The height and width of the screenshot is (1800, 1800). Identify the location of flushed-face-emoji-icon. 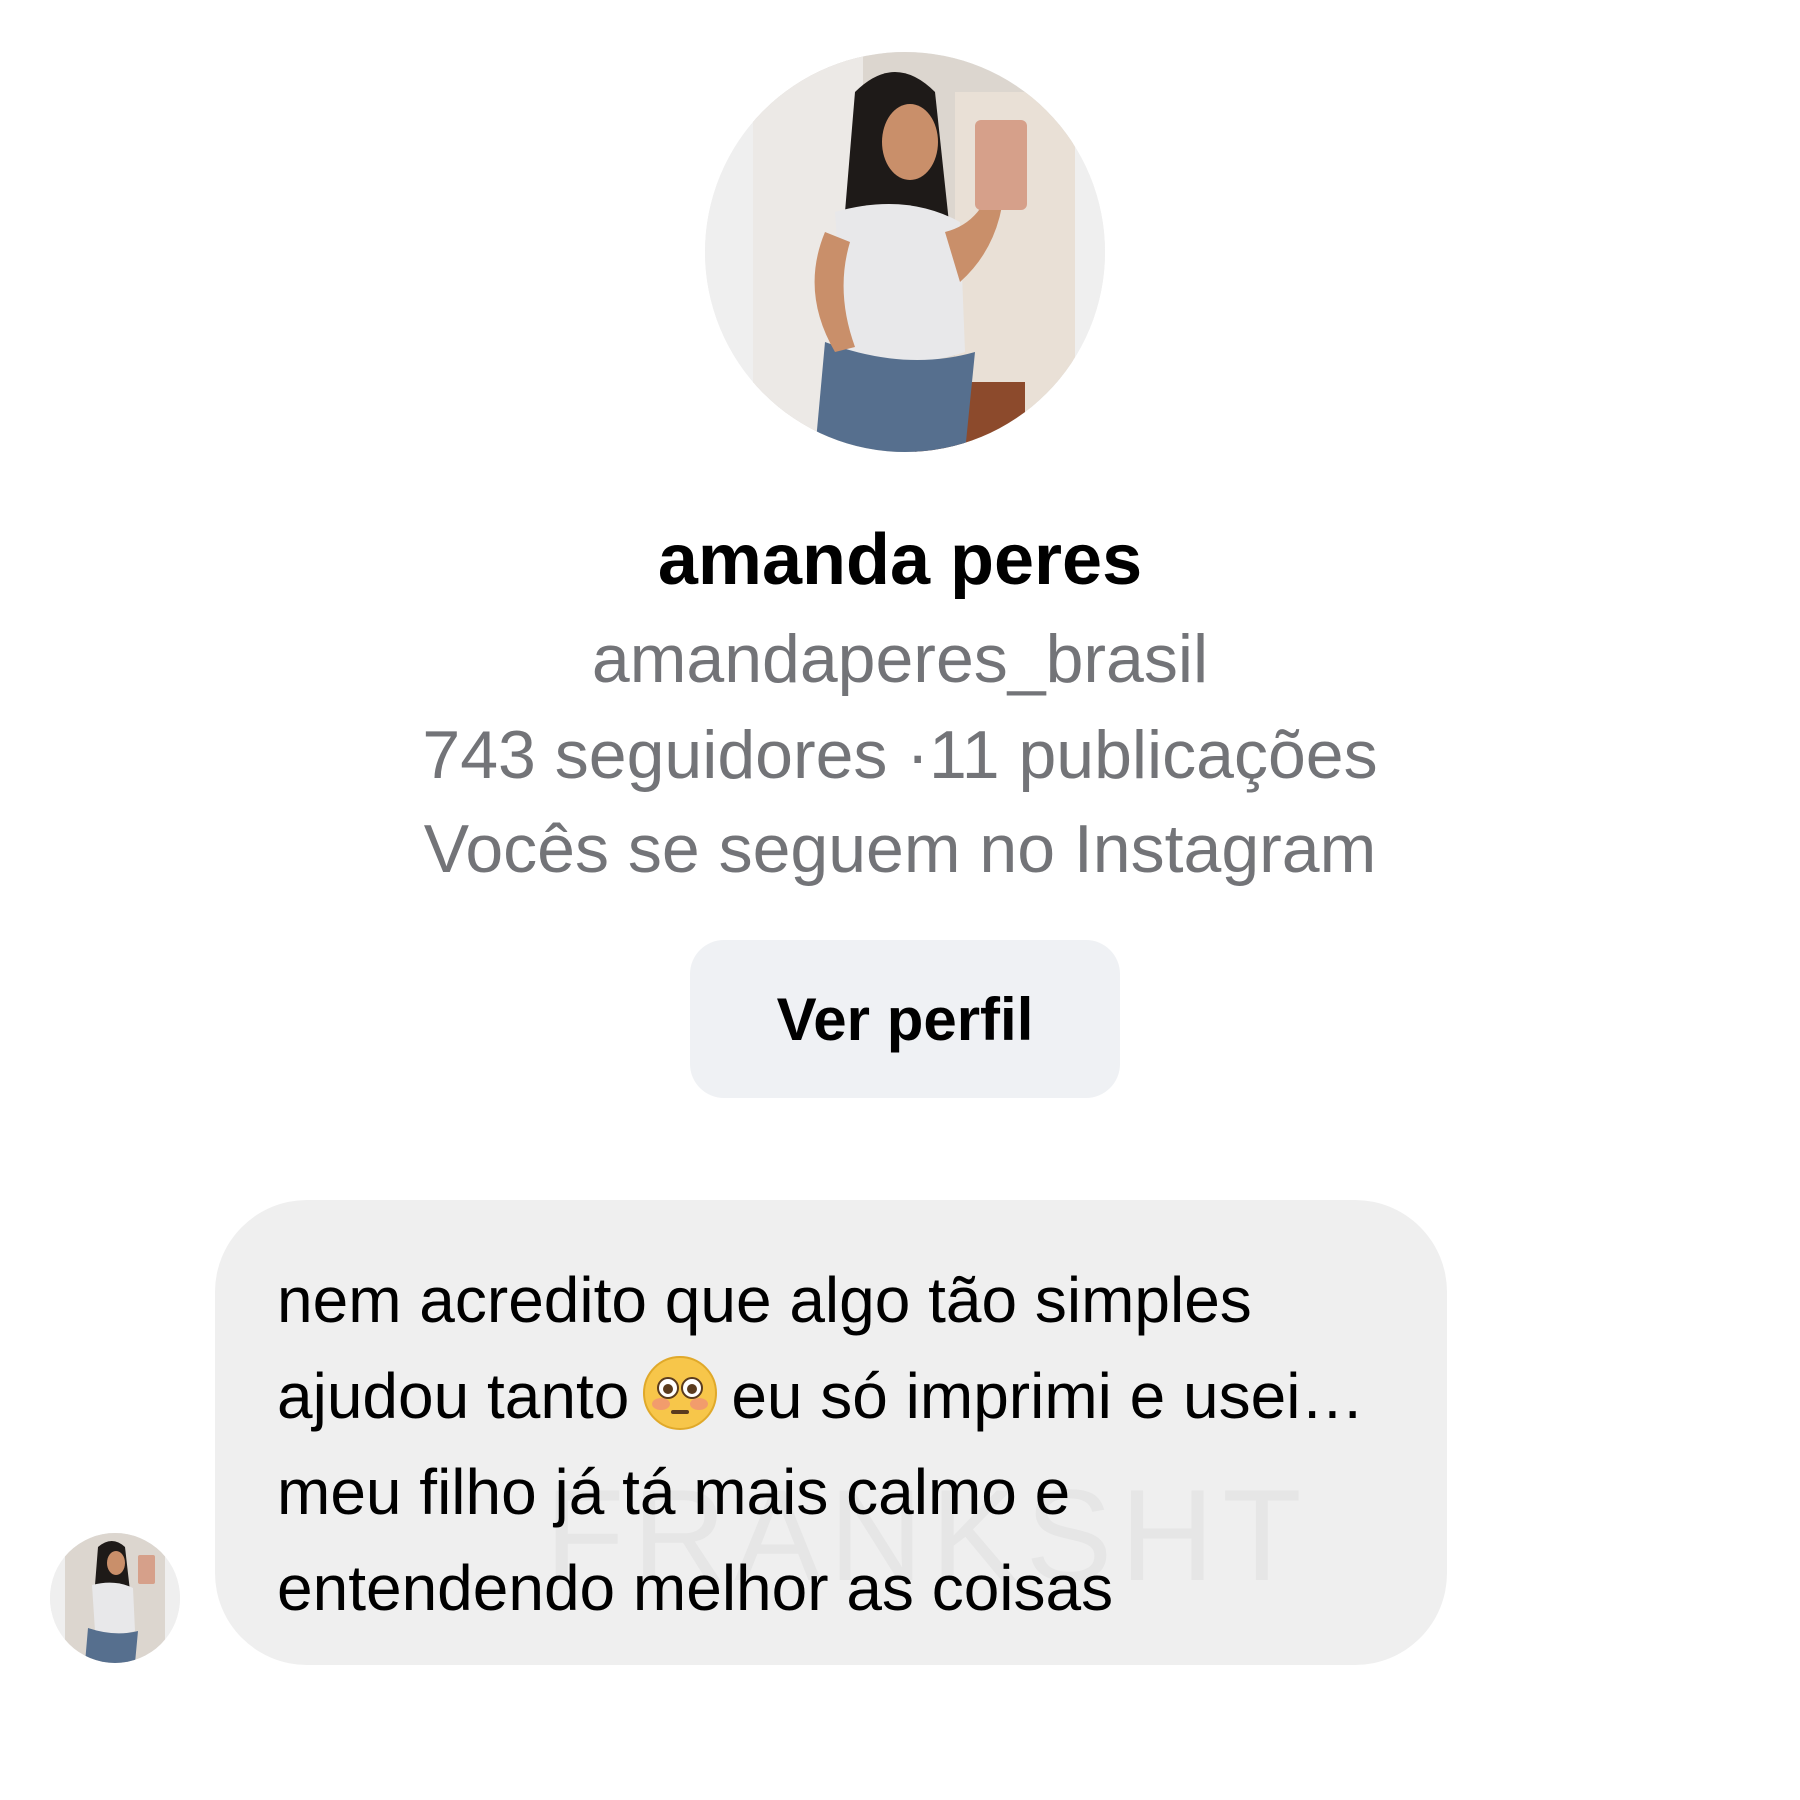
(680, 1393).